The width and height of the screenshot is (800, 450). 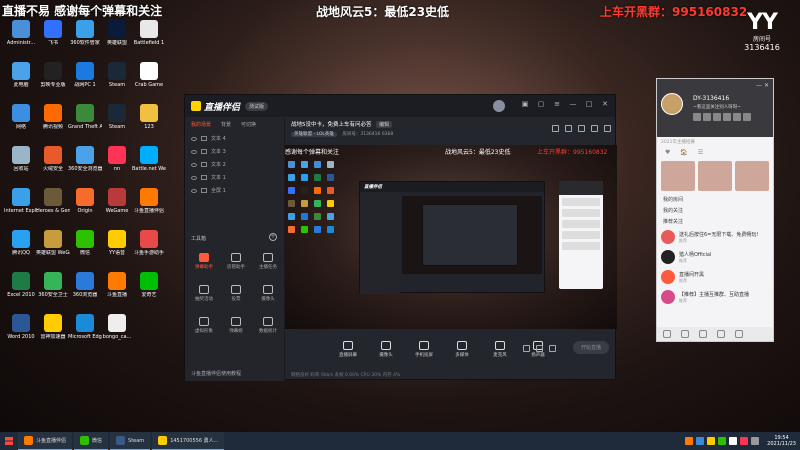 What do you see at coordinates (234, 177) in the screenshot?
I see `source-item: 文本 1` at bounding box center [234, 177].